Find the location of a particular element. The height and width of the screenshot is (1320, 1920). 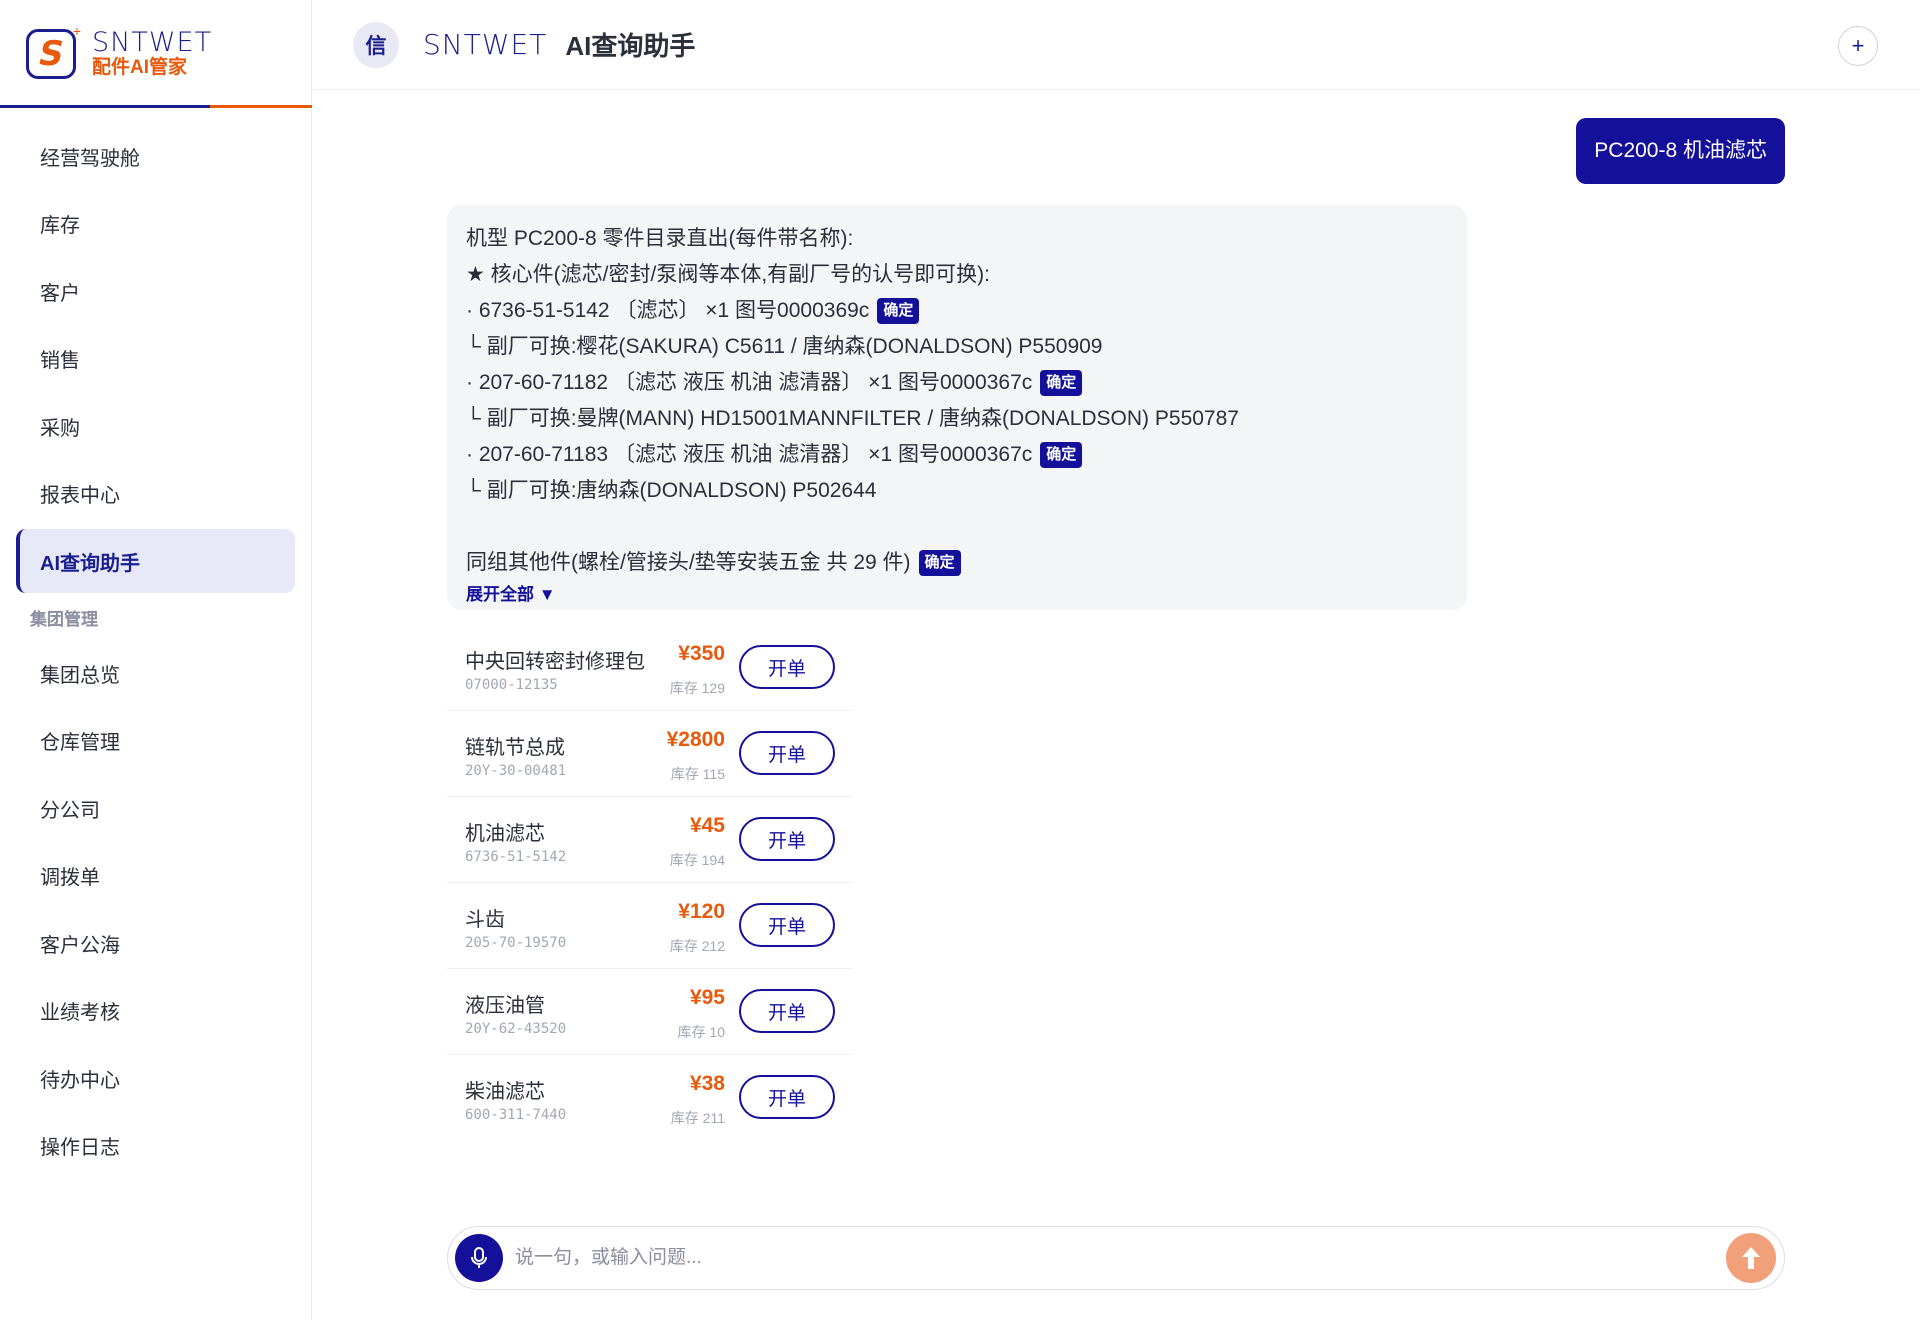

sidebar-item-reports: 报表中心 is located at coordinates (155, 494).